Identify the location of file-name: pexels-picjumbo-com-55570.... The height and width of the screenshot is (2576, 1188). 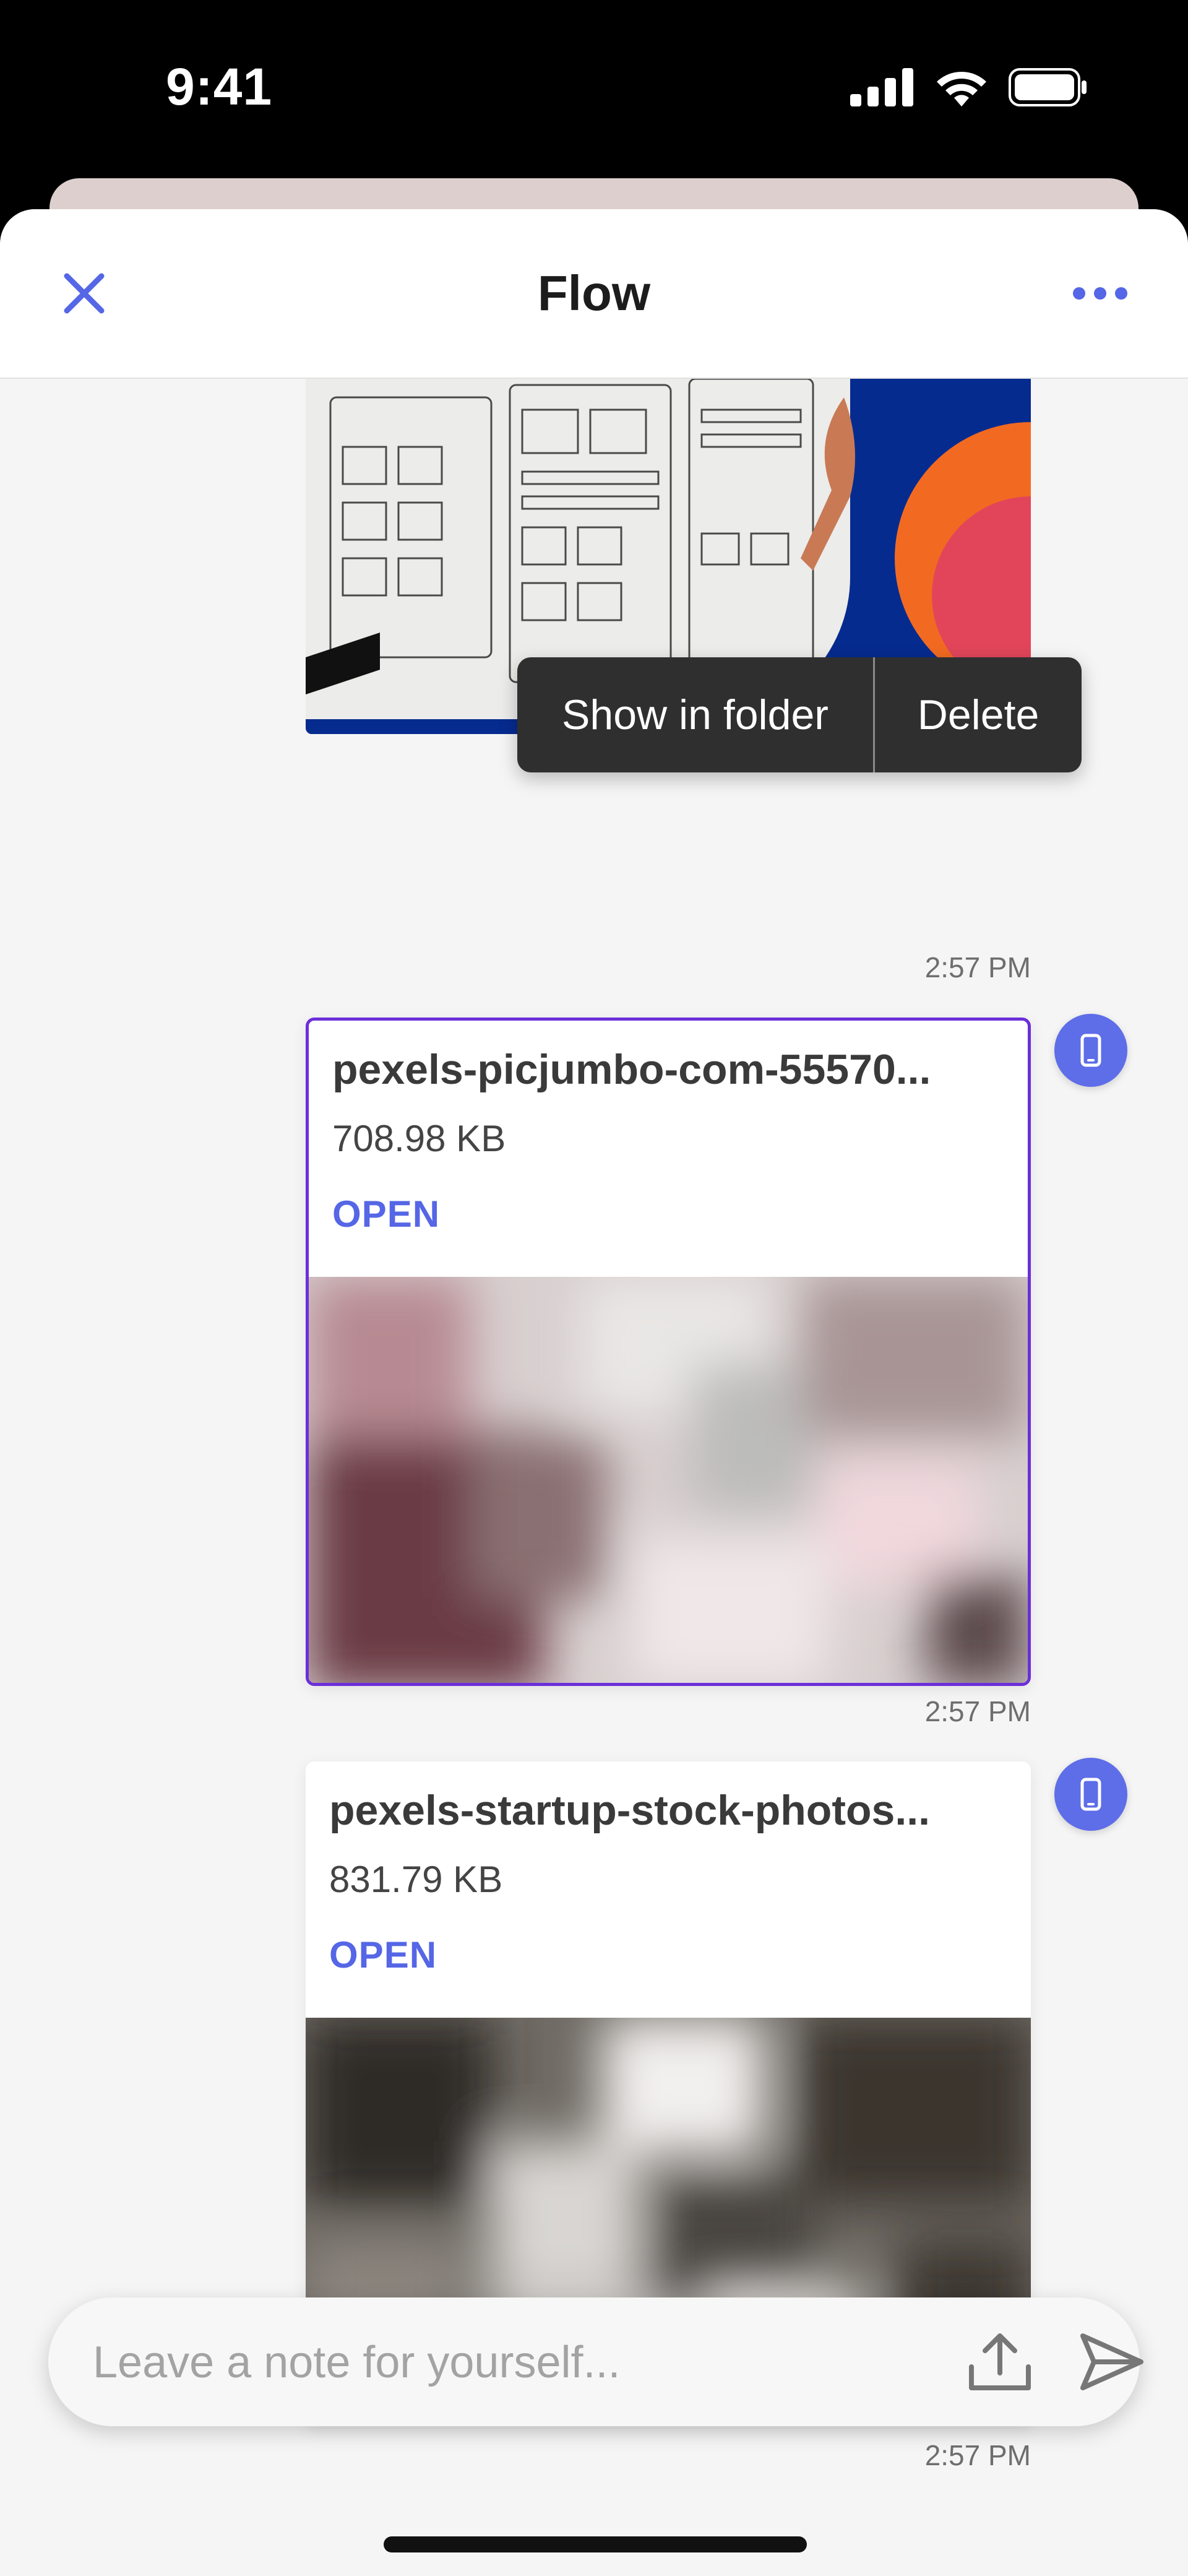
(631, 1069).